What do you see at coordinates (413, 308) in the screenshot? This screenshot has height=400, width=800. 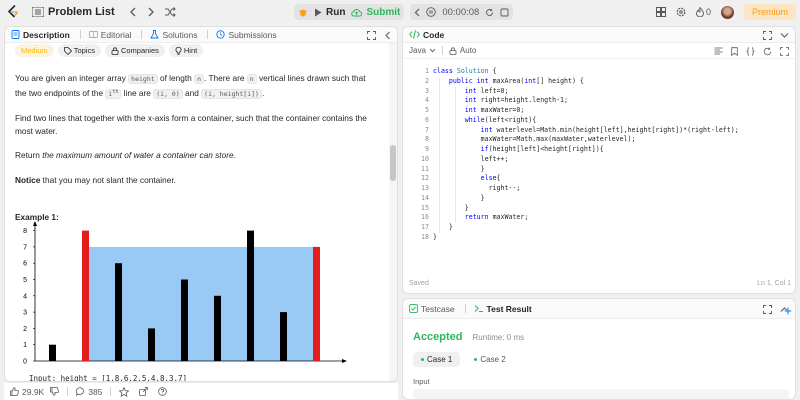 I see `checkbox-icon` at bounding box center [413, 308].